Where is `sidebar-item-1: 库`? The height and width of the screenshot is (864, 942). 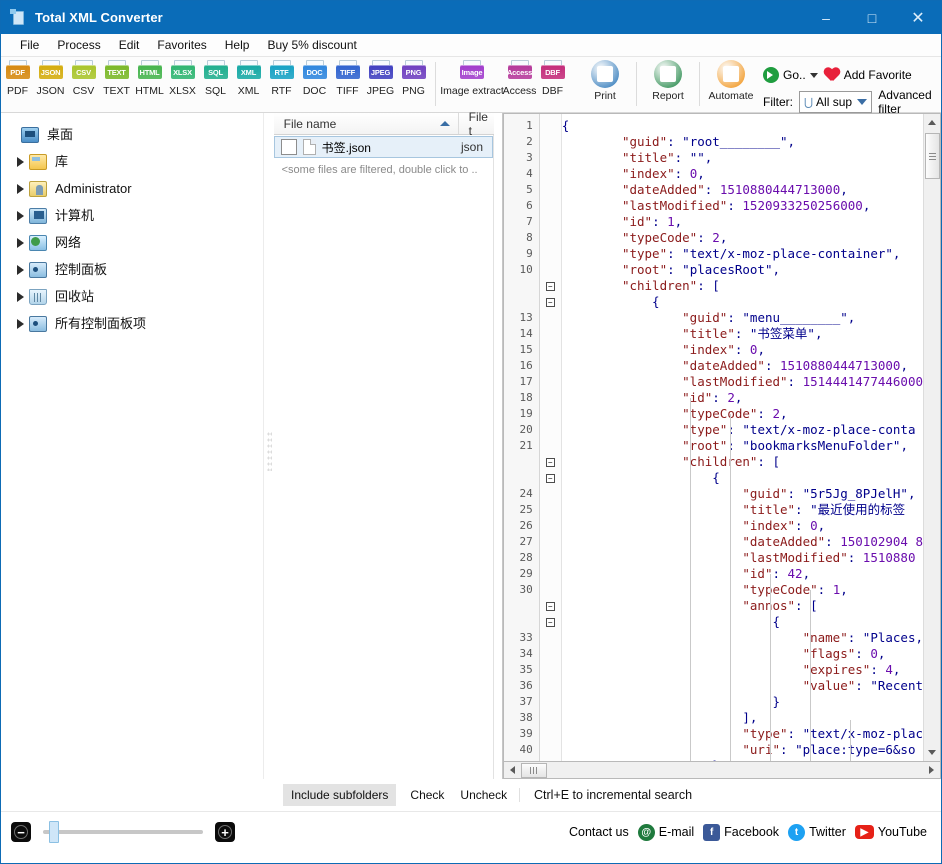 sidebar-item-1: 库 is located at coordinates (135, 161).